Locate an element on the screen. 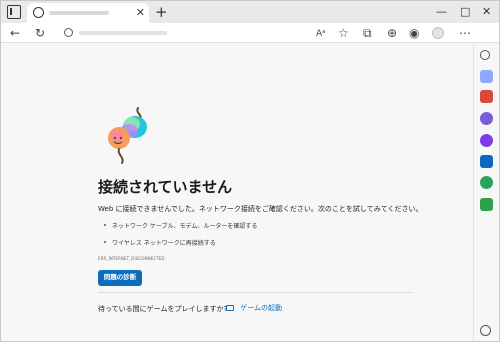 This screenshot has width=500, height=342. tab-strip: ✕ + — □ ✕ is located at coordinates (250, 12).